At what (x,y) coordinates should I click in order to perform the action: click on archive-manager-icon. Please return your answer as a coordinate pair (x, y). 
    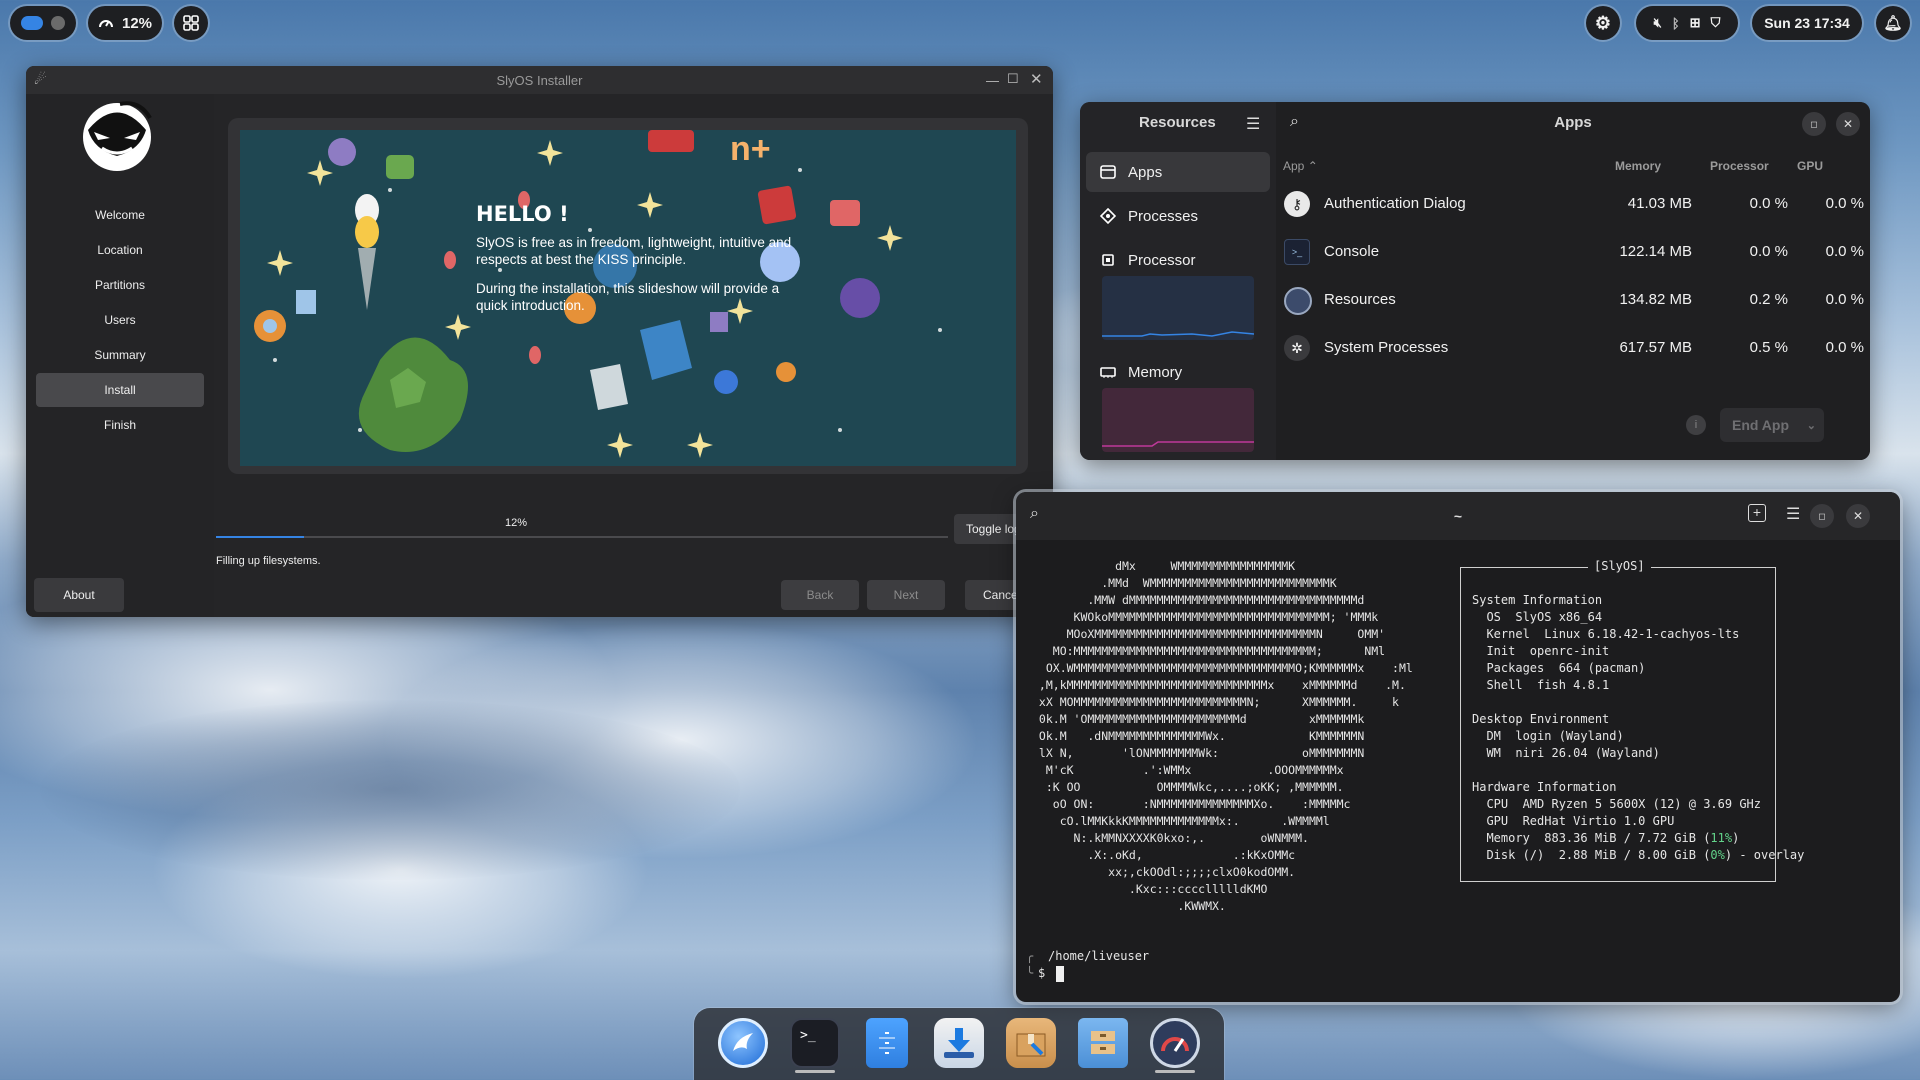
    Looking at the image, I should click on (1103, 1043).